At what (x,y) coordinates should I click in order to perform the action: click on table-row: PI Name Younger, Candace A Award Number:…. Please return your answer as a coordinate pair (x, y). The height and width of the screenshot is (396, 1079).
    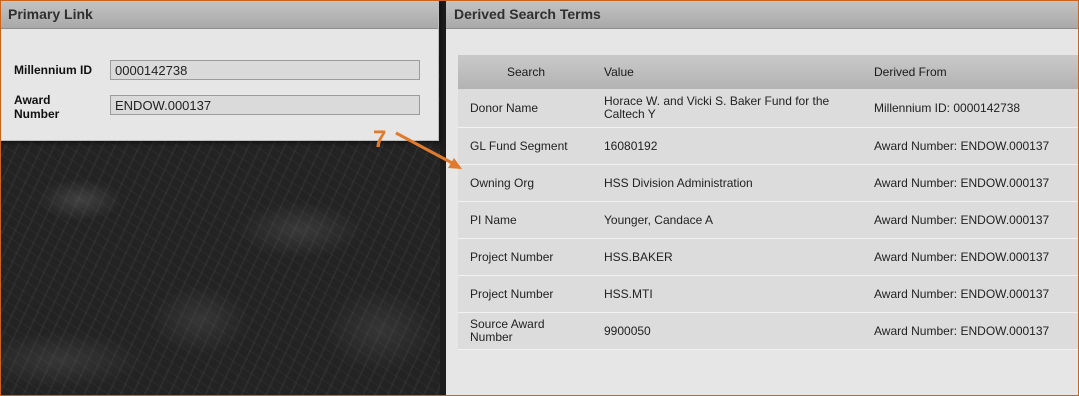
    Looking at the image, I should click on (768, 220).